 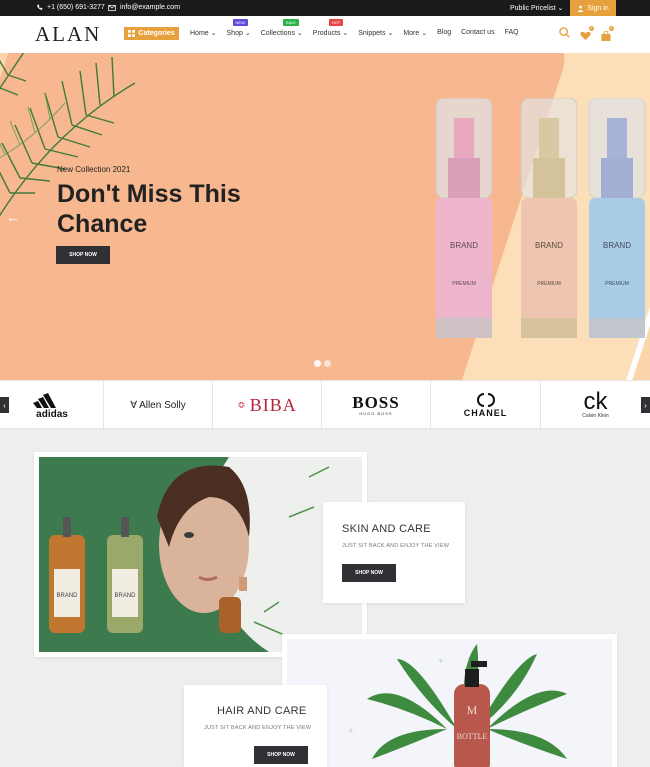 I want to click on hot-badge: HOT, so click(x=336, y=22).